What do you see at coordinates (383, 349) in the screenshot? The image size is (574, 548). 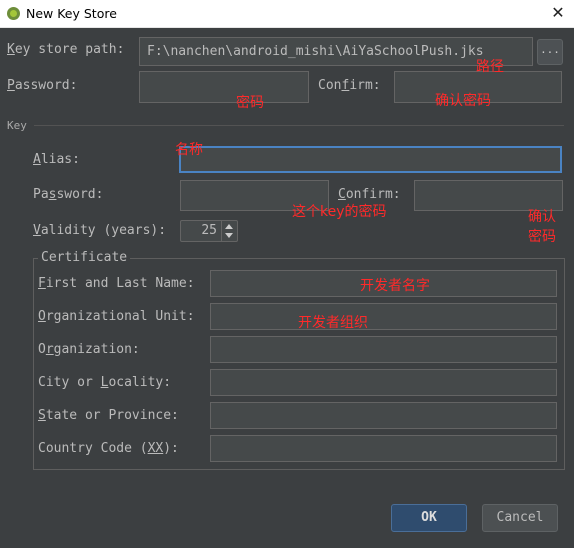 I see `organization-input` at bounding box center [383, 349].